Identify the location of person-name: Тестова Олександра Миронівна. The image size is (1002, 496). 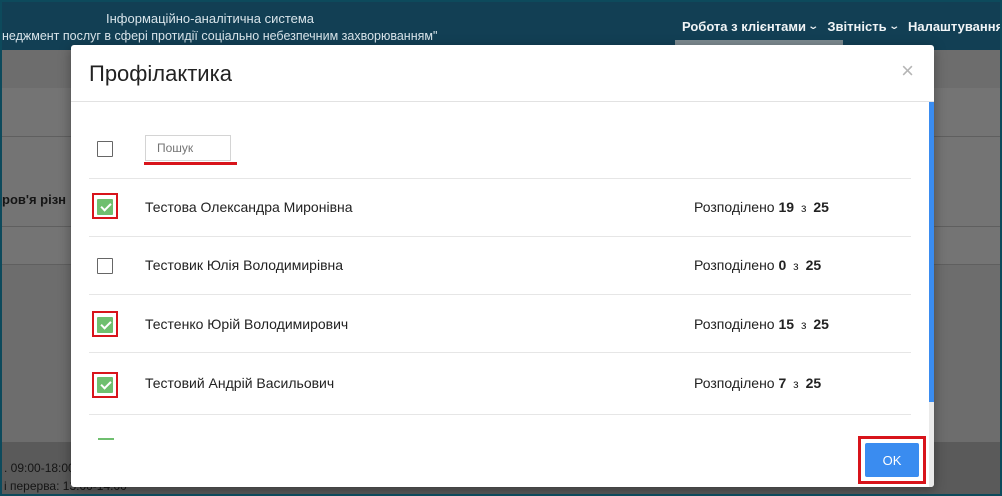
(249, 207).